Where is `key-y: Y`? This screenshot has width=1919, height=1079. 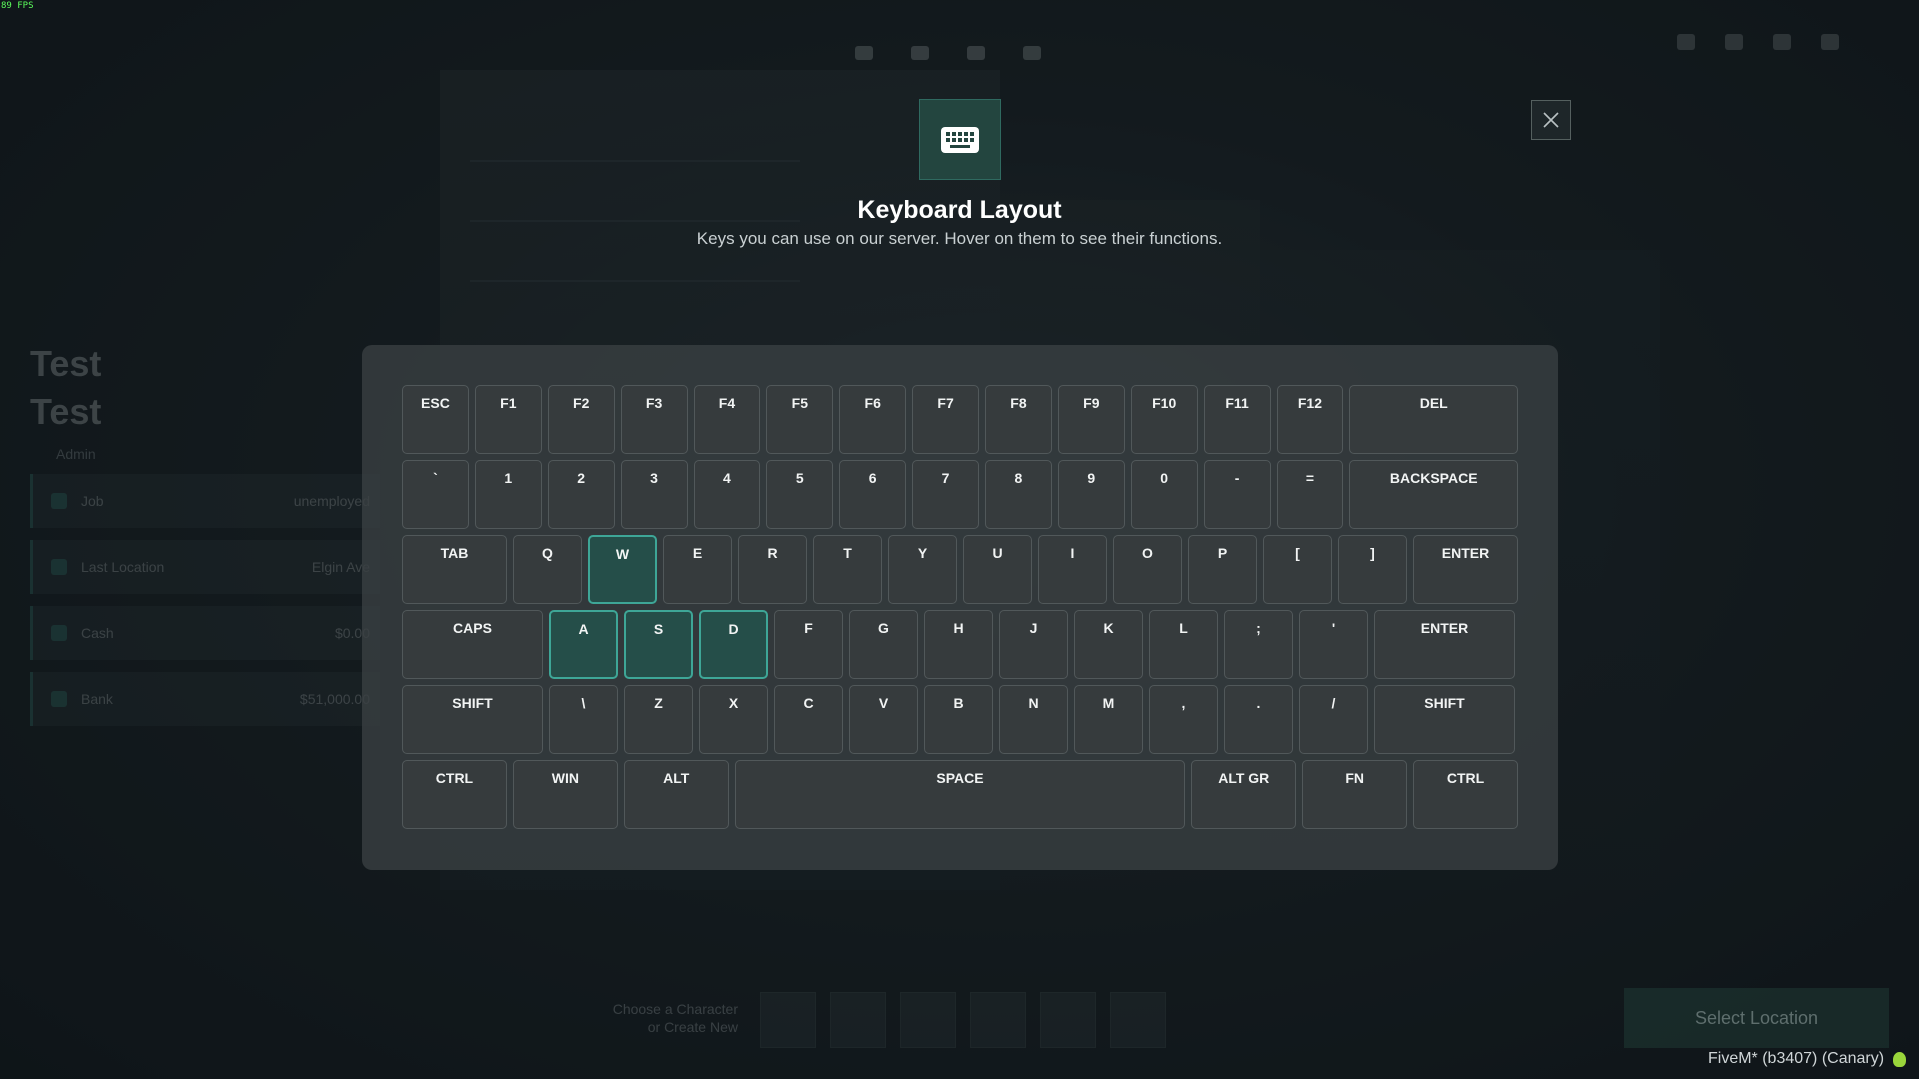 key-y: Y is located at coordinates (922, 569).